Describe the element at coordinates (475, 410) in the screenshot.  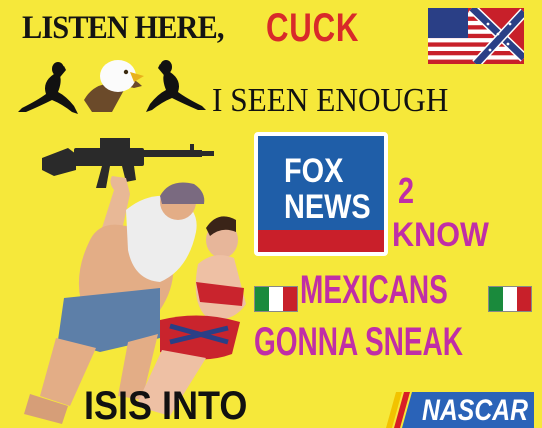
I see `nascar-logo-text: NASCAR` at that location.